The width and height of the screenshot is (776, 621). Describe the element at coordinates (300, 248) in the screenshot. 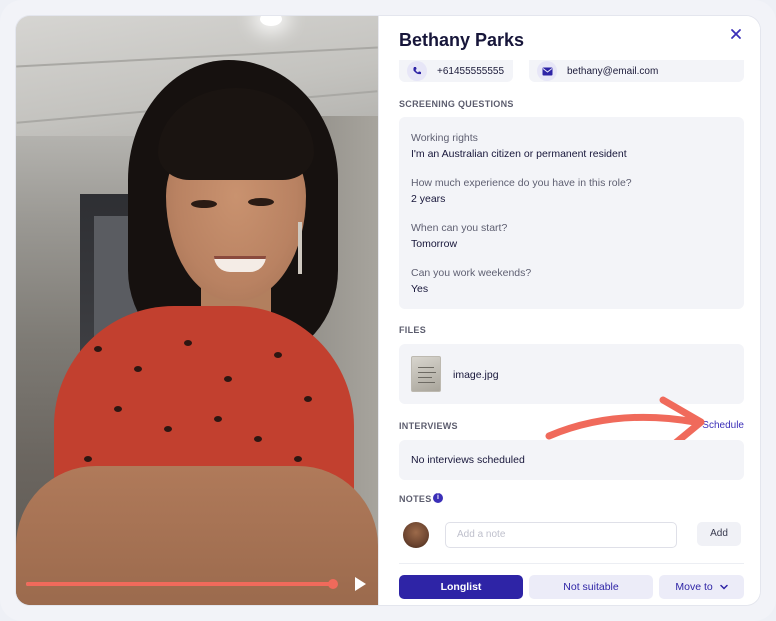

I see `video-earring` at that location.